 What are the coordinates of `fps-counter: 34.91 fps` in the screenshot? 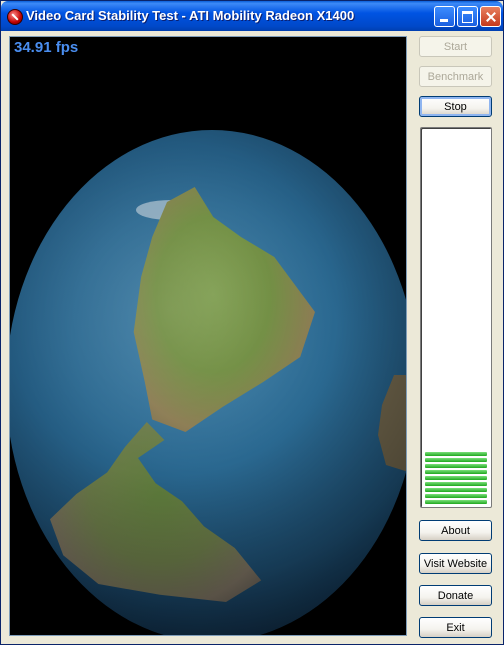 It's located at (46, 47).